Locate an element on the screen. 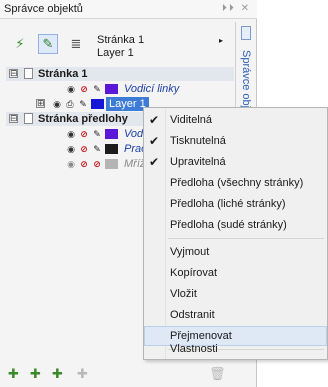  new-master-layer-odd-icon: ✚ is located at coordinates (57, 374).